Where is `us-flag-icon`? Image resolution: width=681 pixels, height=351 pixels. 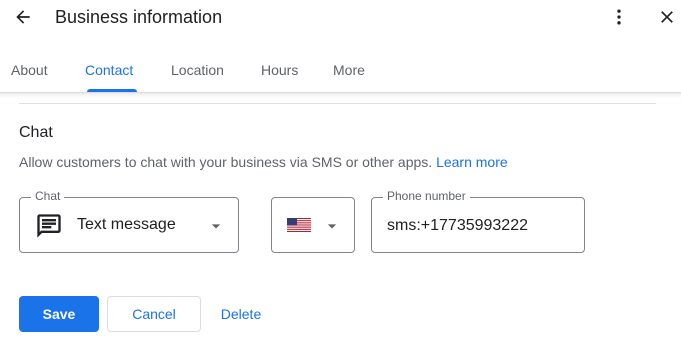 us-flag-icon is located at coordinates (299, 225).